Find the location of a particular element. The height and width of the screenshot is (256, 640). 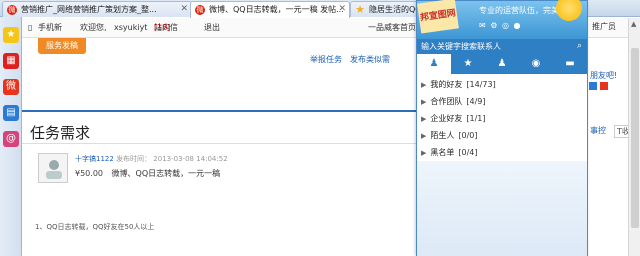

browser-sidebar: ★ ▦ 微 ▤ @ is located at coordinates (11, 136).